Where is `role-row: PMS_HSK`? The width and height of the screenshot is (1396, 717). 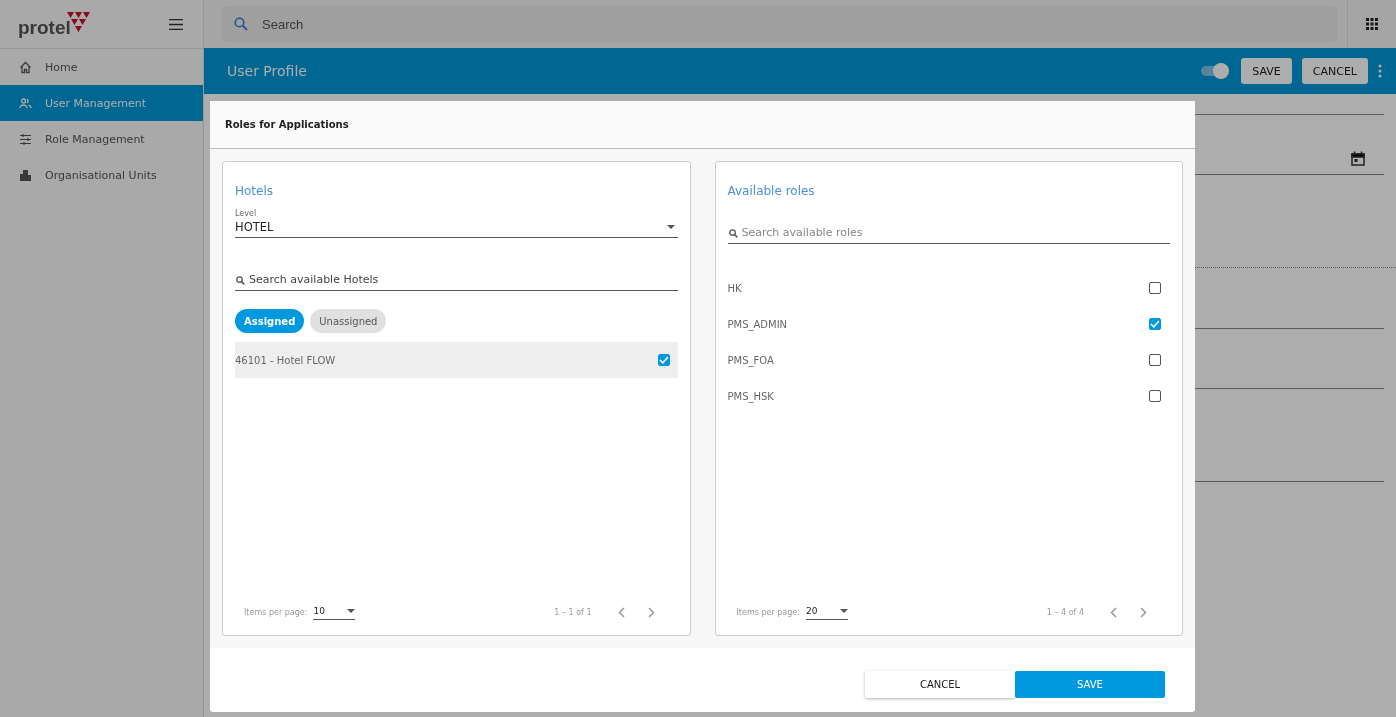 role-row: PMS_HSK is located at coordinates (948, 396).